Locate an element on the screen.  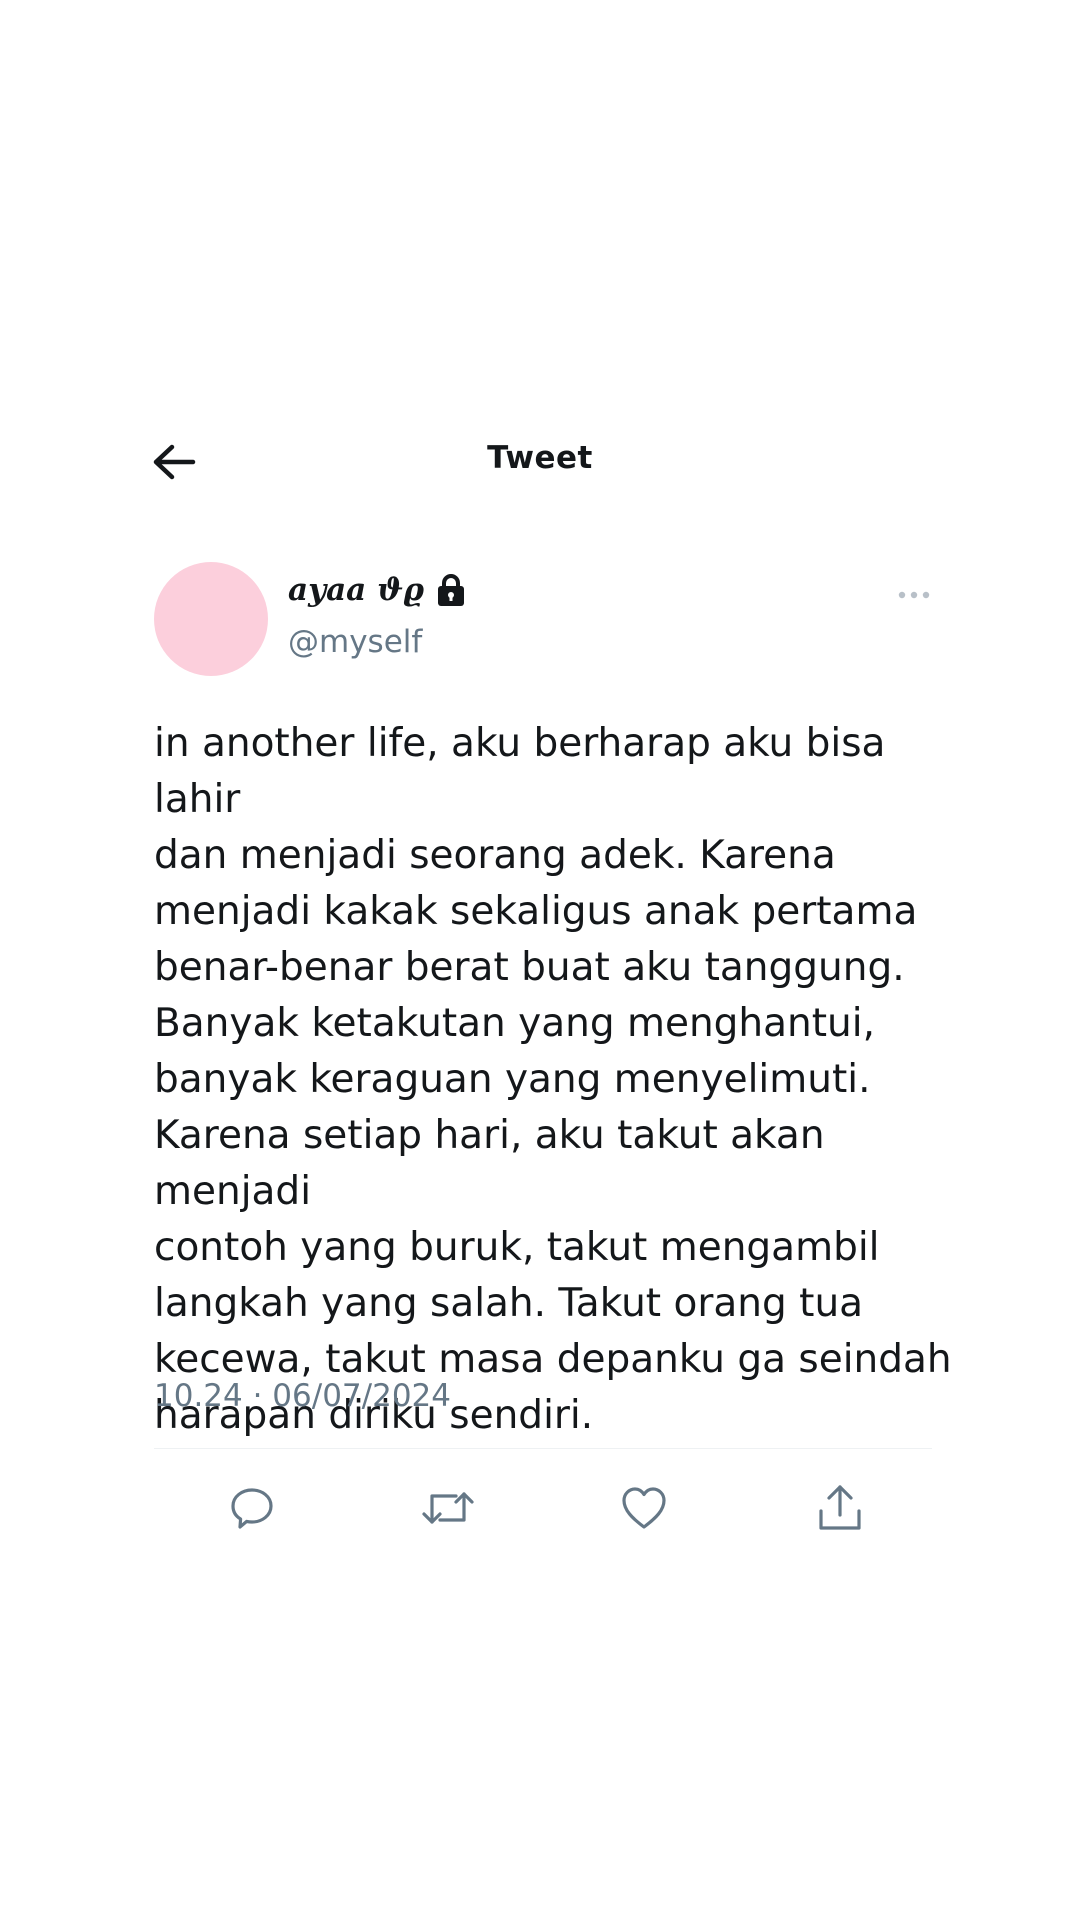
like-button is located at coordinates (644, 1508).